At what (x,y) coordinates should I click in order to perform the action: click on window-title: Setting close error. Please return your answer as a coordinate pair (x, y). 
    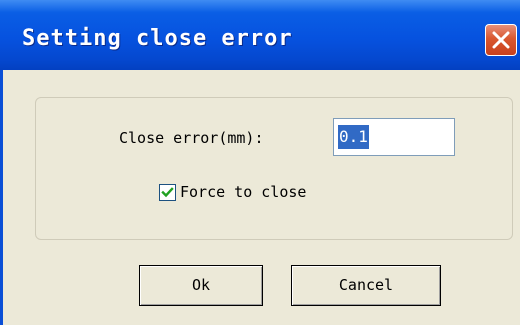
    Looking at the image, I should click on (157, 38).